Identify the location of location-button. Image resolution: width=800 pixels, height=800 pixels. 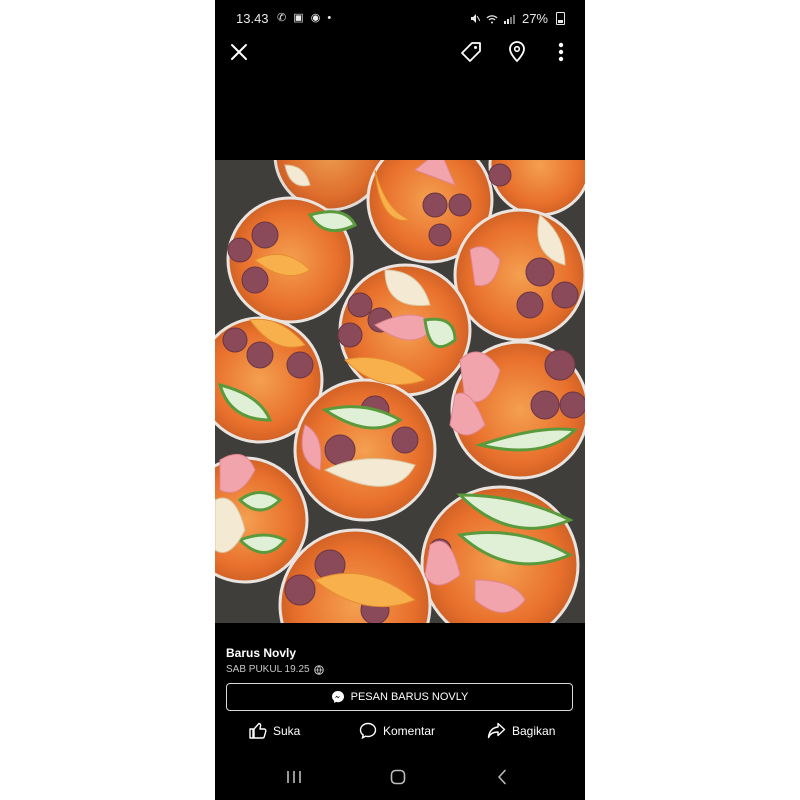
(517, 52).